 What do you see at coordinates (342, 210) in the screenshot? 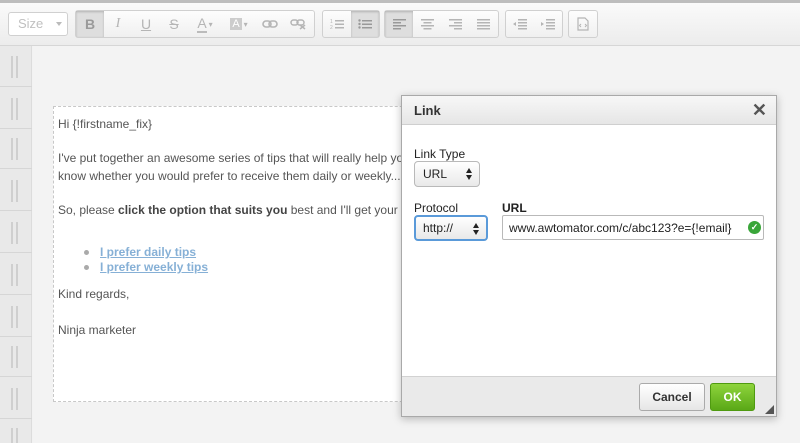
I see `cta-text-post: best and I'll get your` at bounding box center [342, 210].